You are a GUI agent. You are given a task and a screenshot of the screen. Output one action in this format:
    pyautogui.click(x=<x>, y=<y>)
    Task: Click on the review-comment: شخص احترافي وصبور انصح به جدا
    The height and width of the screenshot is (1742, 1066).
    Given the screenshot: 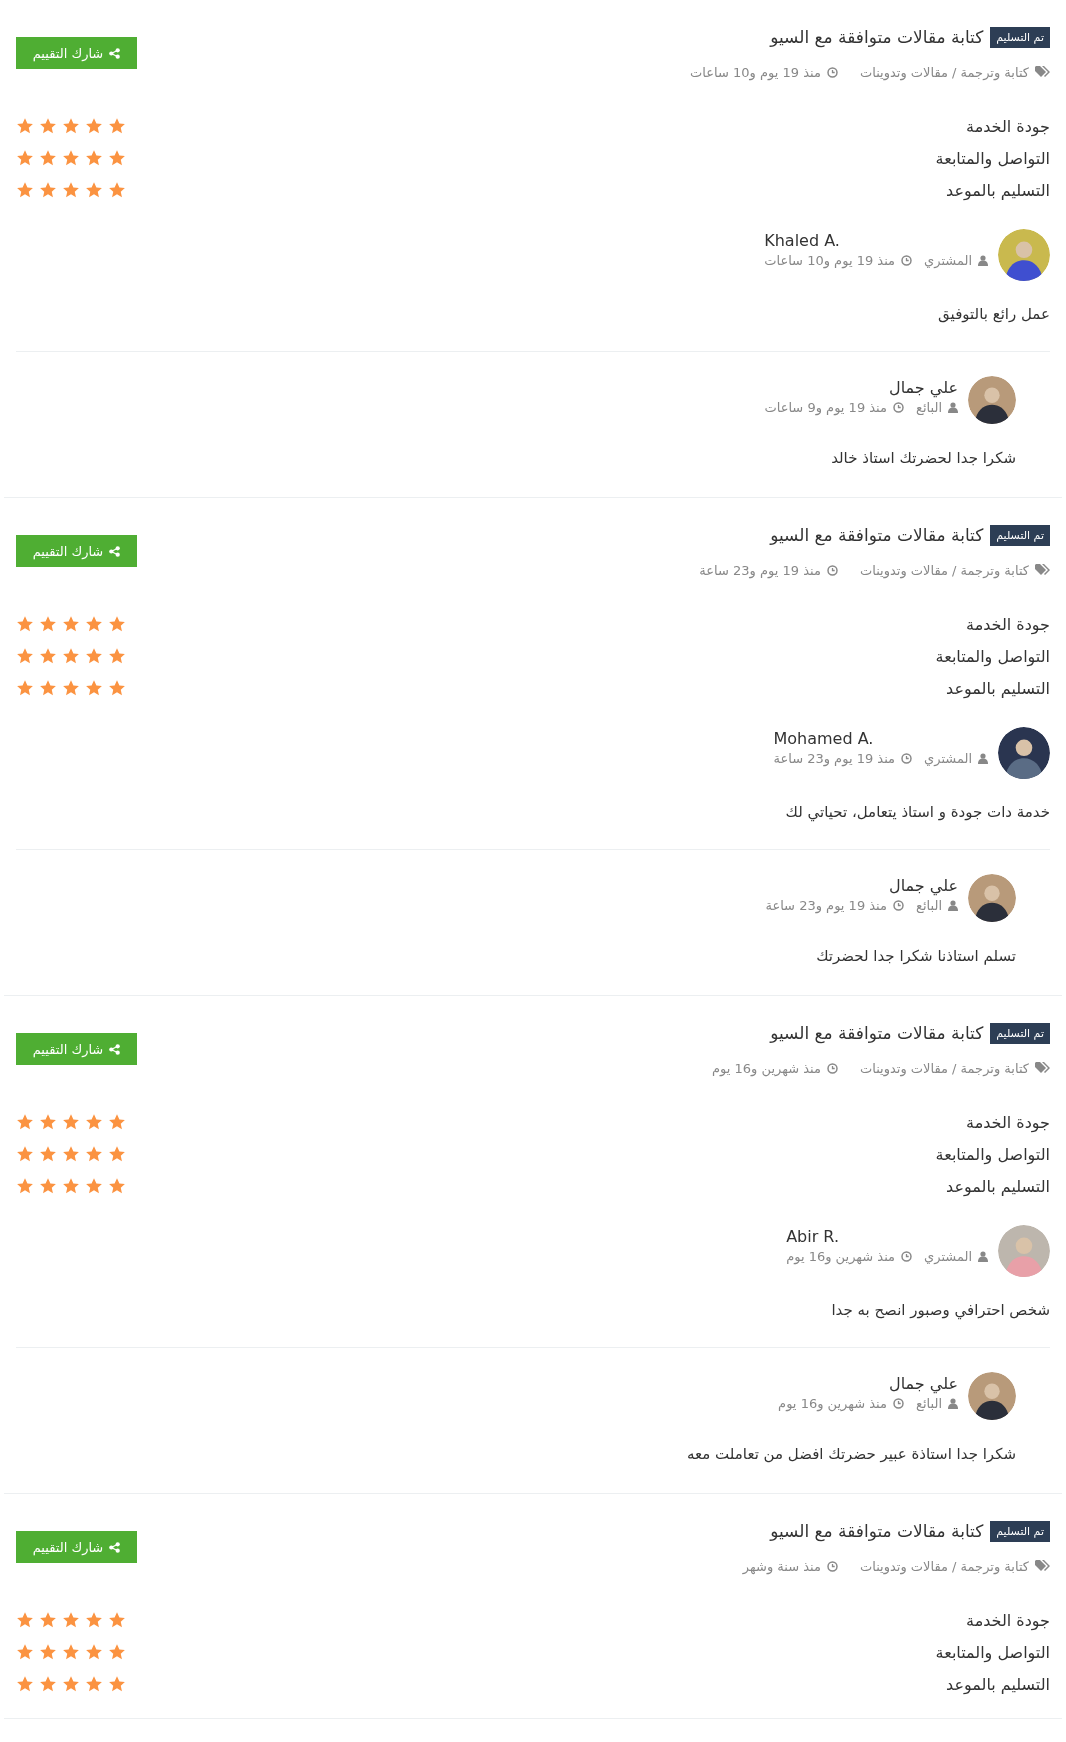 What is the action you would take?
    pyautogui.click(x=940, y=1311)
    